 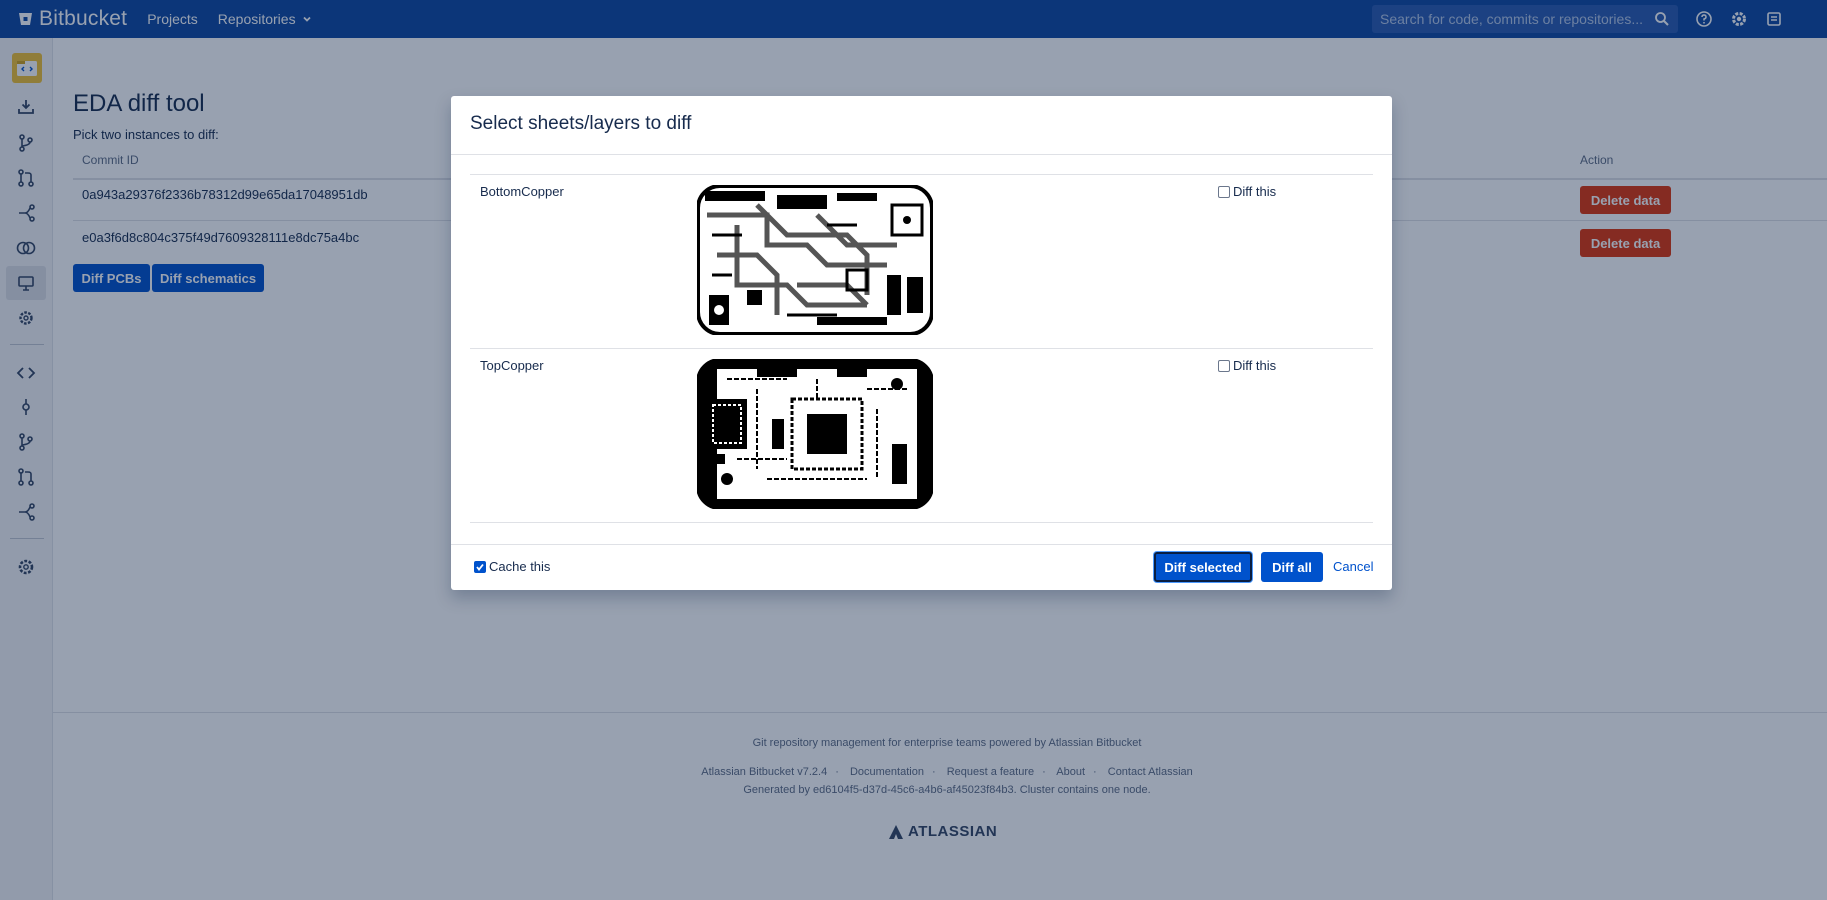 What do you see at coordinates (522, 191) in the screenshot?
I see `layer-name: BottomCopper` at bounding box center [522, 191].